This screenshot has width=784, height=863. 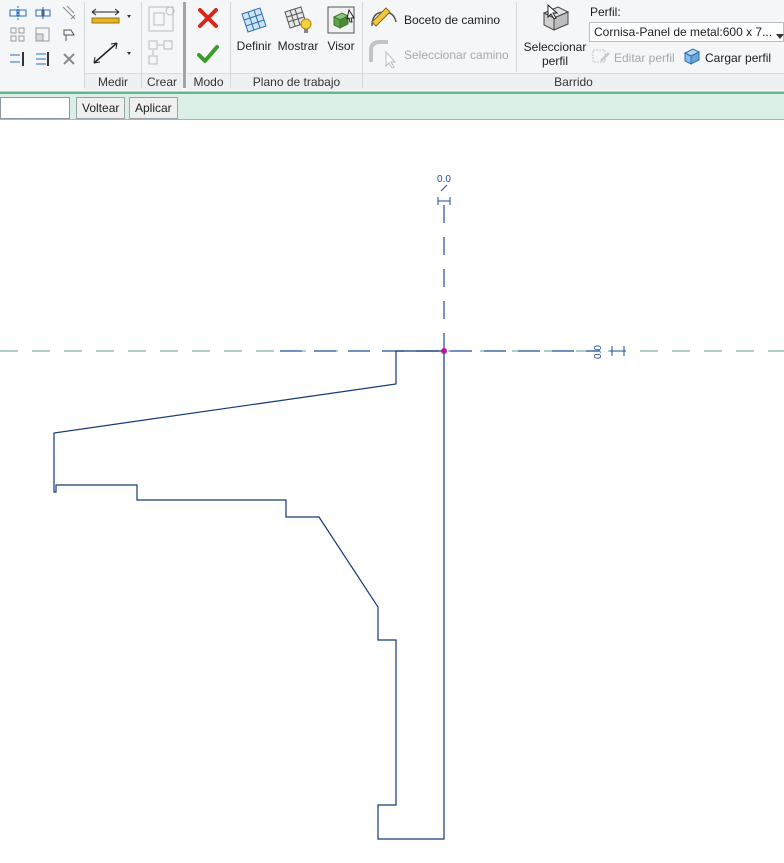 I want to click on workplane-viewer-button: Visor, so click(x=341, y=28).